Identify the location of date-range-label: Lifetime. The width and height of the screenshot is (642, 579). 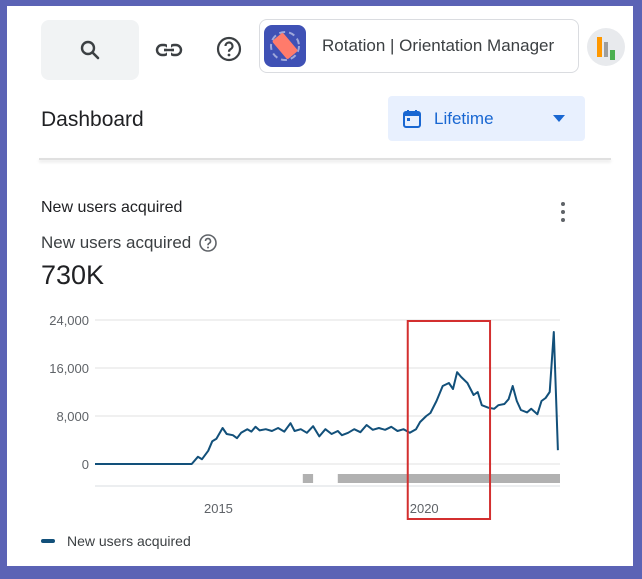
(464, 118).